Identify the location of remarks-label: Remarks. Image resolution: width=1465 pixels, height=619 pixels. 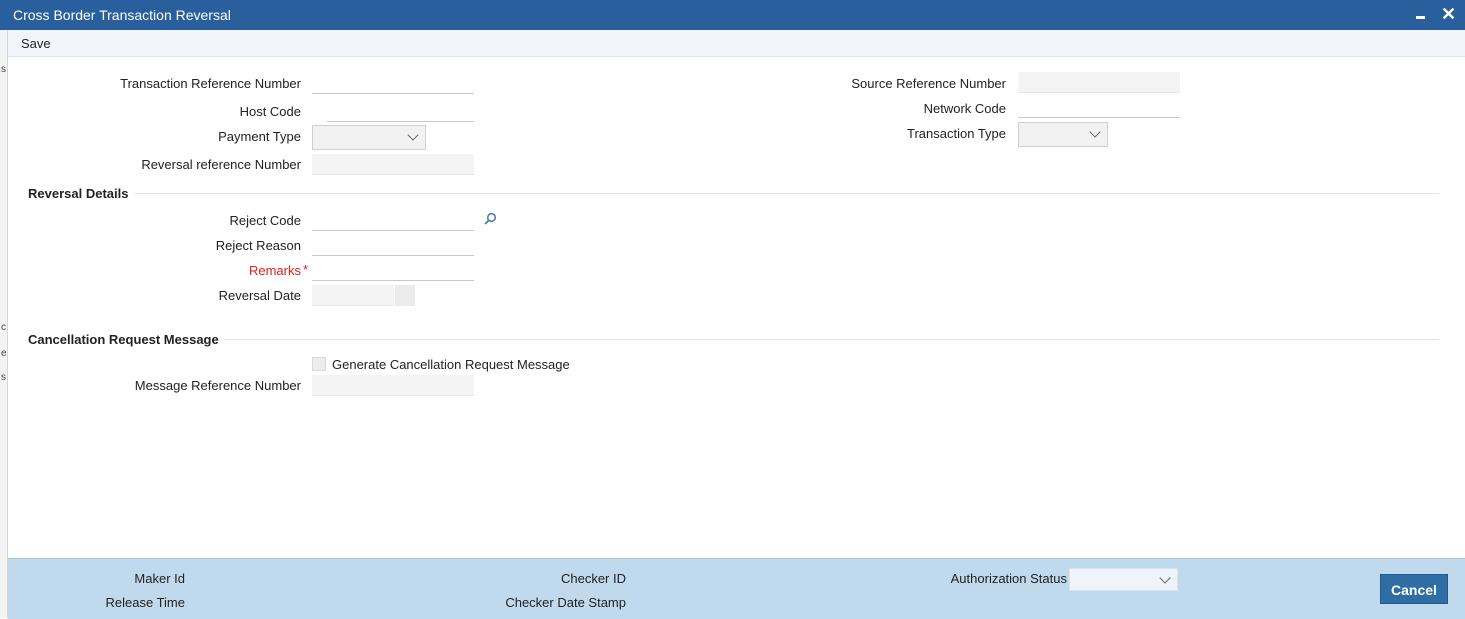
(274, 270).